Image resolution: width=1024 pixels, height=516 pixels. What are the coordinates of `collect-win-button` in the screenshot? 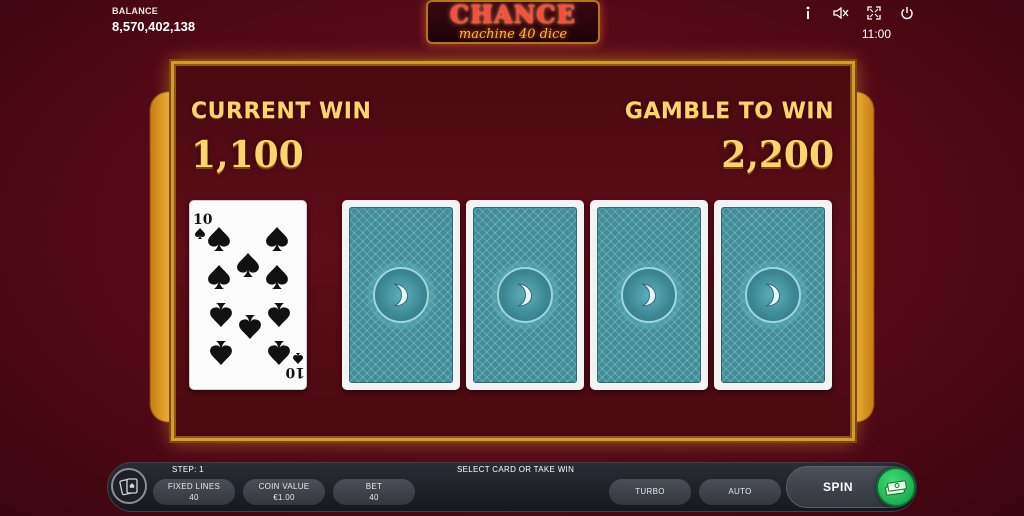 It's located at (896, 487).